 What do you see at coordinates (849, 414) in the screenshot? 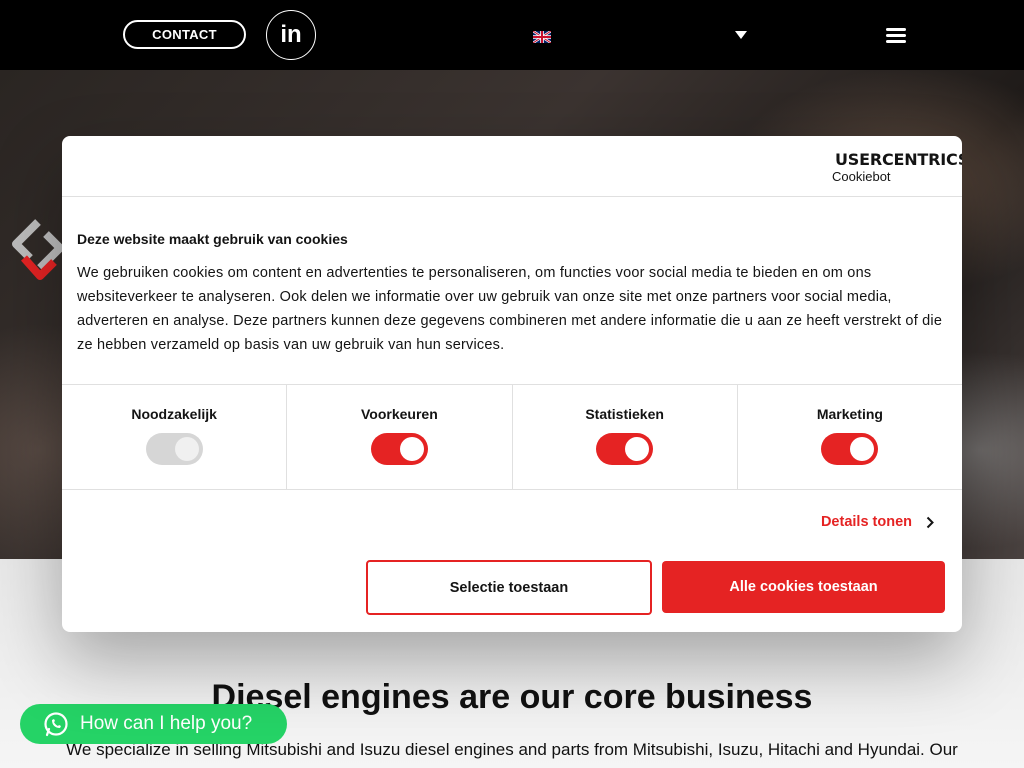
I see `toggle-label-marketing: Marketing` at bounding box center [849, 414].